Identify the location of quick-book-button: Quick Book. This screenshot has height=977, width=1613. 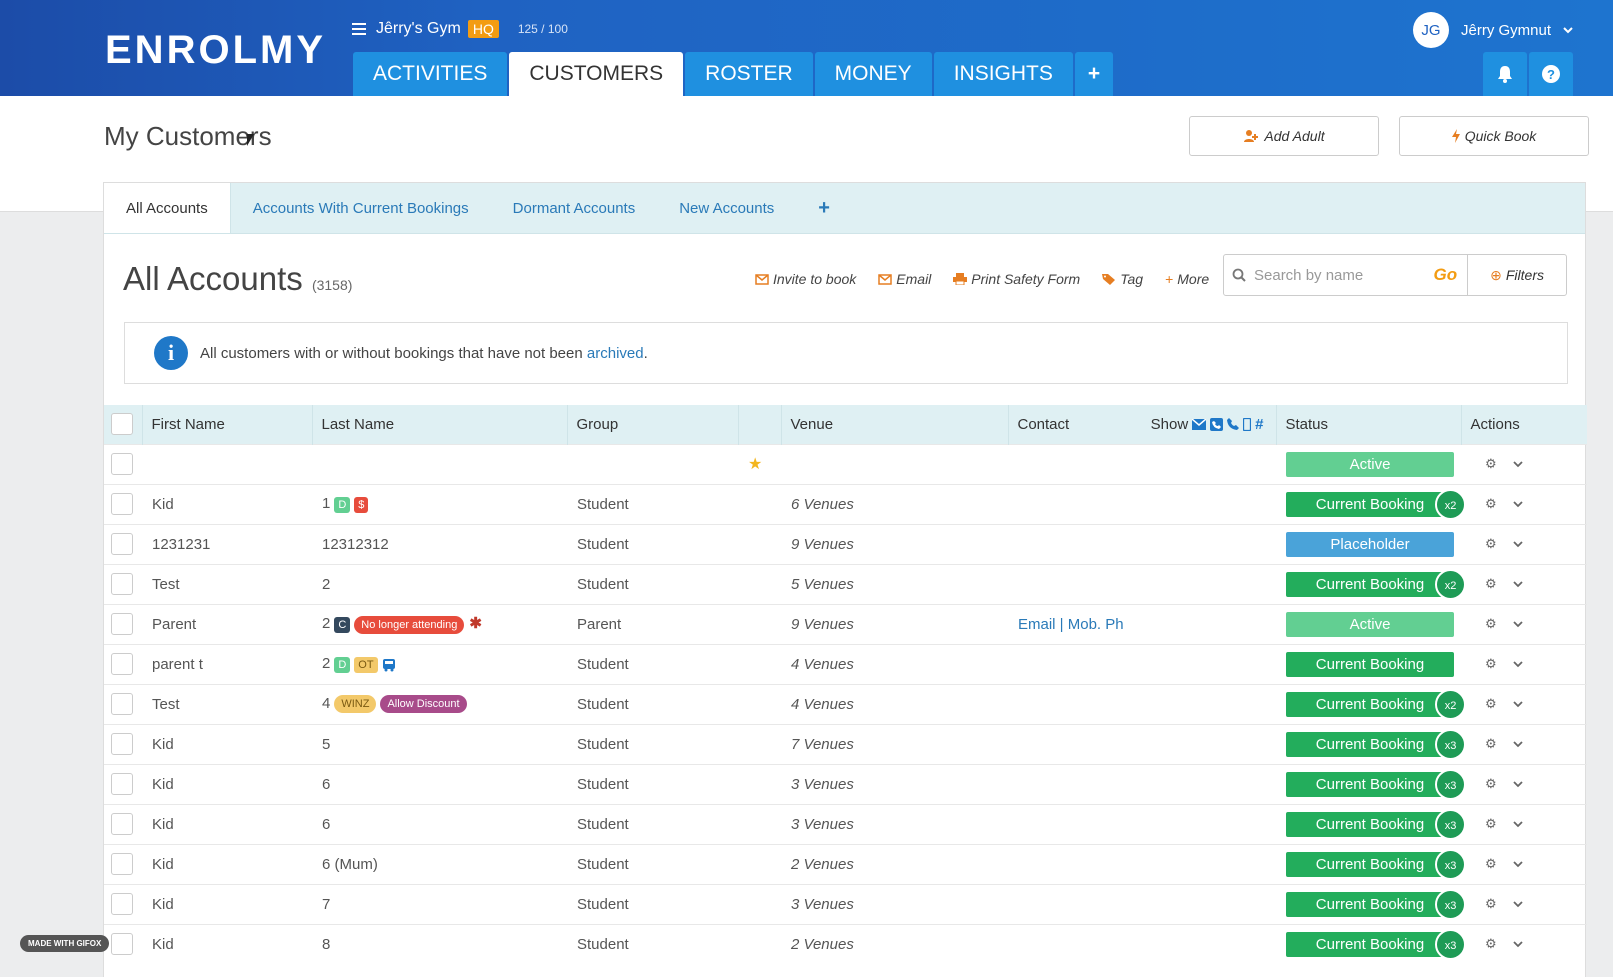
(1494, 136).